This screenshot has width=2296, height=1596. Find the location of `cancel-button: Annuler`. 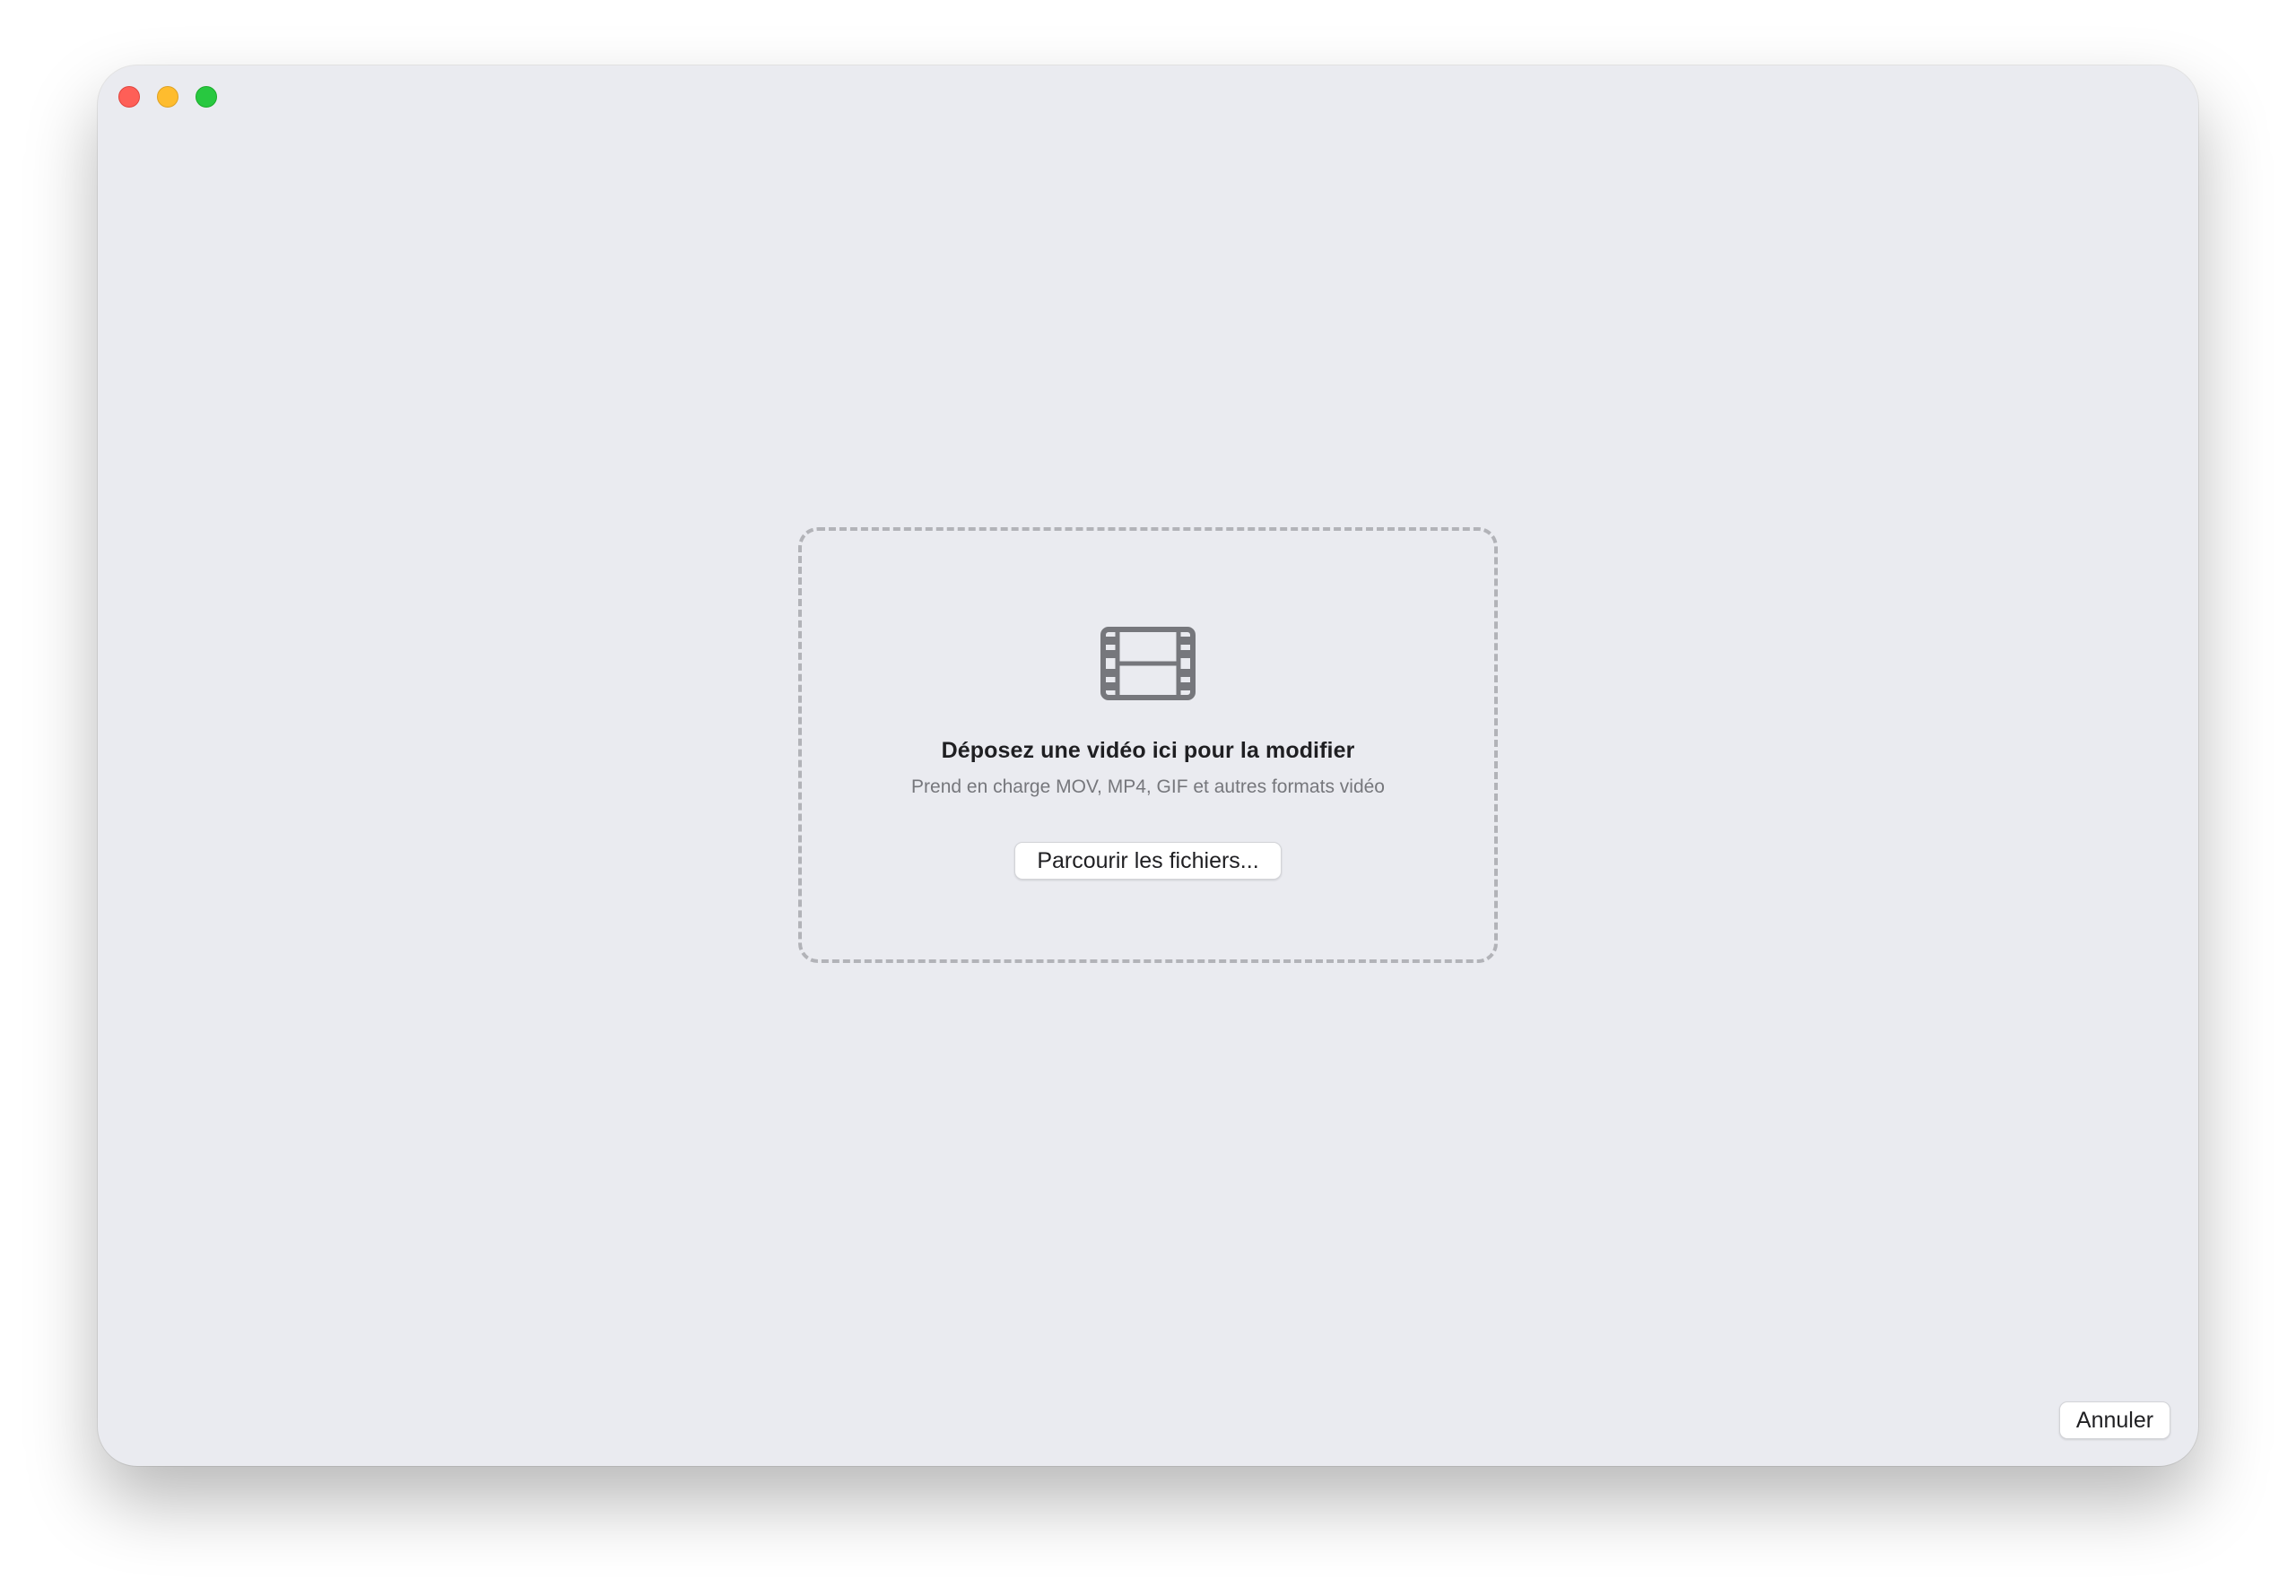

cancel-button: Annuler is located at coordinates (2114, 1420).